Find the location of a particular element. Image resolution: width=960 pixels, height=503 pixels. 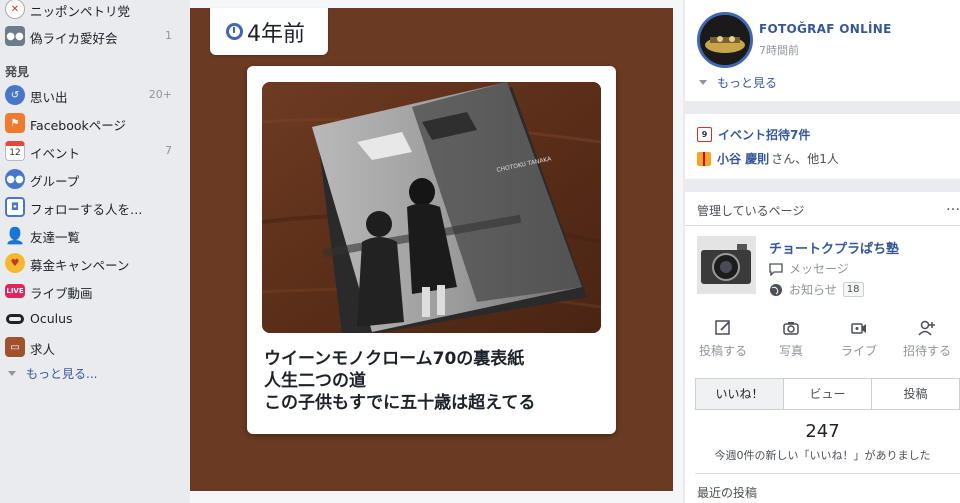

avatar-image is located at coordinates (725, 40).